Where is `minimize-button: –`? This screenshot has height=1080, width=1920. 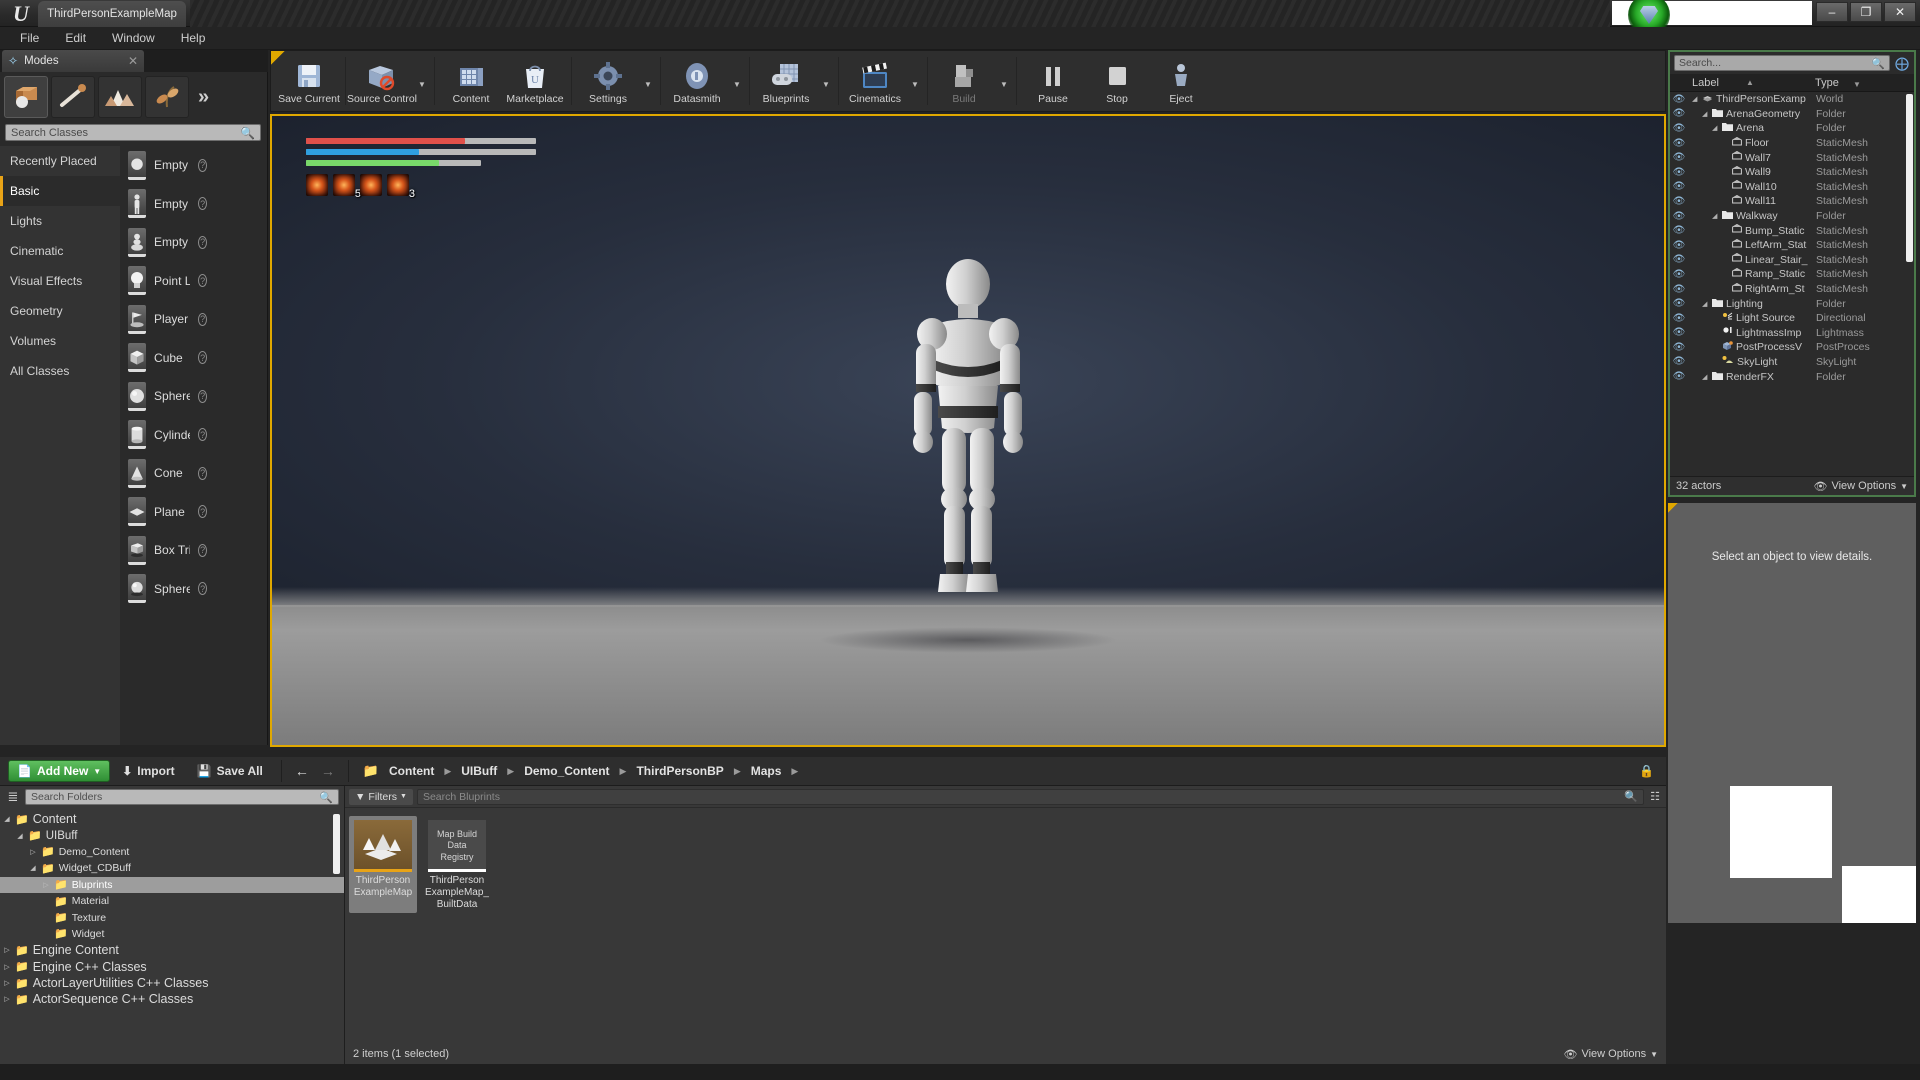 minimize-button: – is located at coordinates (1832, 12).